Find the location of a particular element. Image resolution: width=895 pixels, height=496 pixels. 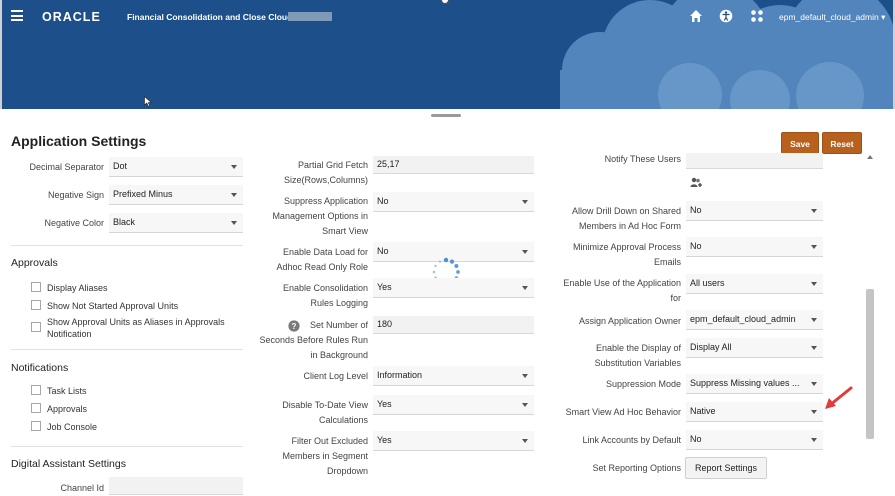

filter-excluded-label-line3: Dropdown is located at coordinates (347, 471).